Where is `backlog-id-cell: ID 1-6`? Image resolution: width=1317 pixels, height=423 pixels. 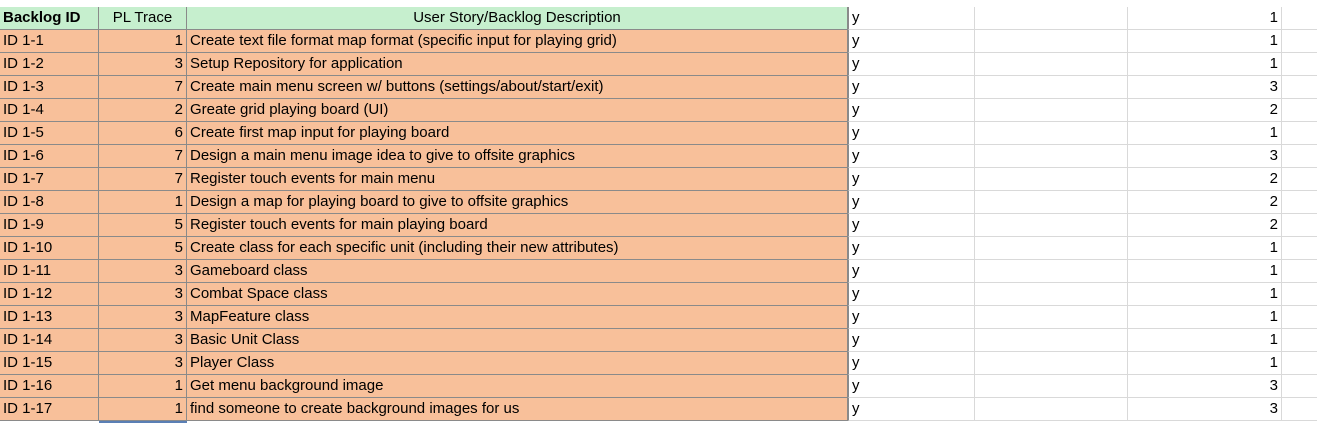
backlog-id-cell: ID 1-6 is located at coordinates (49, 156).